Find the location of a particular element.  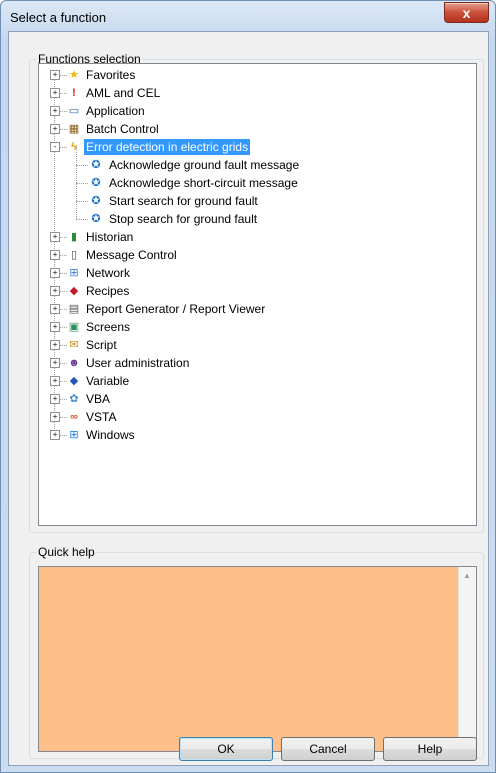

cancel-button: Cancel is located at coordinates (328, 749).